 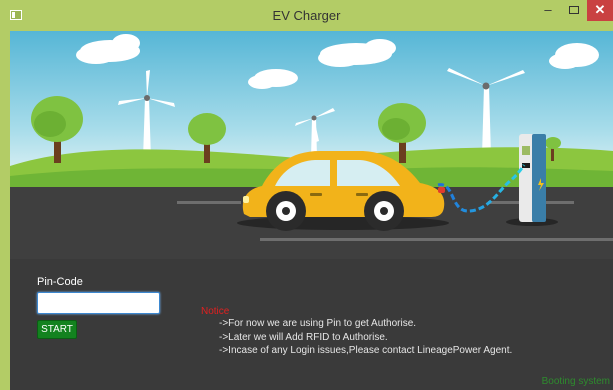 I want to click on notice-line: ->Later we will Add RFID to Authorise., so click(x=303, y=337).